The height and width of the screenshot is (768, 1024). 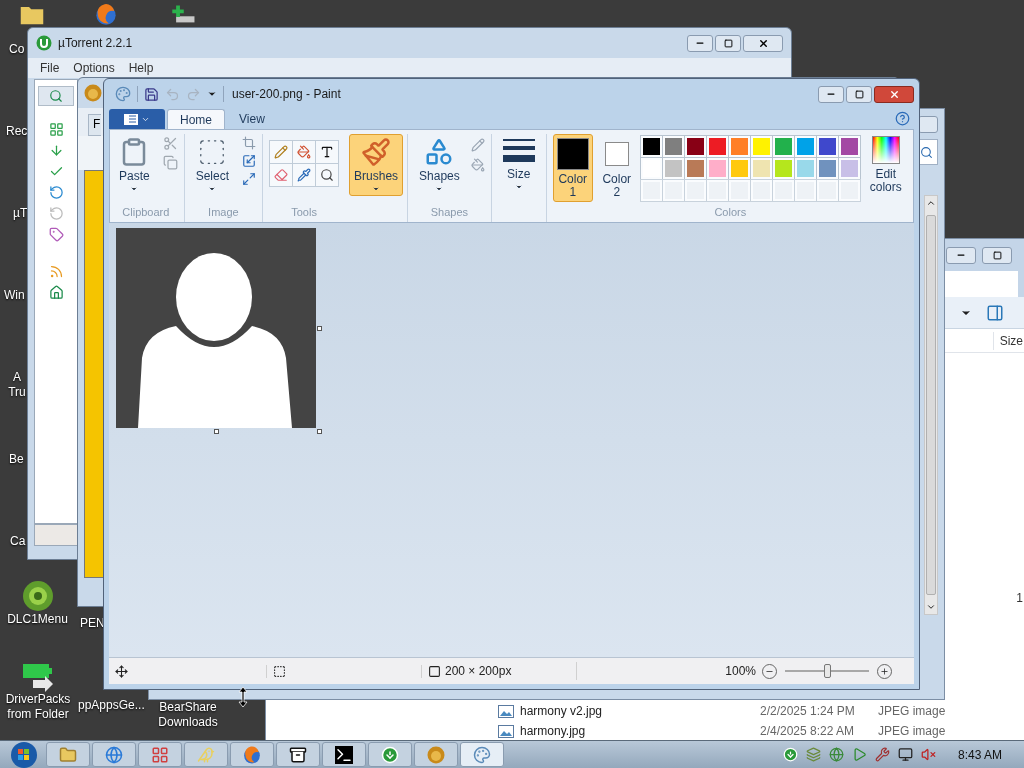 I want to click on preview-pane-icon, so click(x=995, y=312).